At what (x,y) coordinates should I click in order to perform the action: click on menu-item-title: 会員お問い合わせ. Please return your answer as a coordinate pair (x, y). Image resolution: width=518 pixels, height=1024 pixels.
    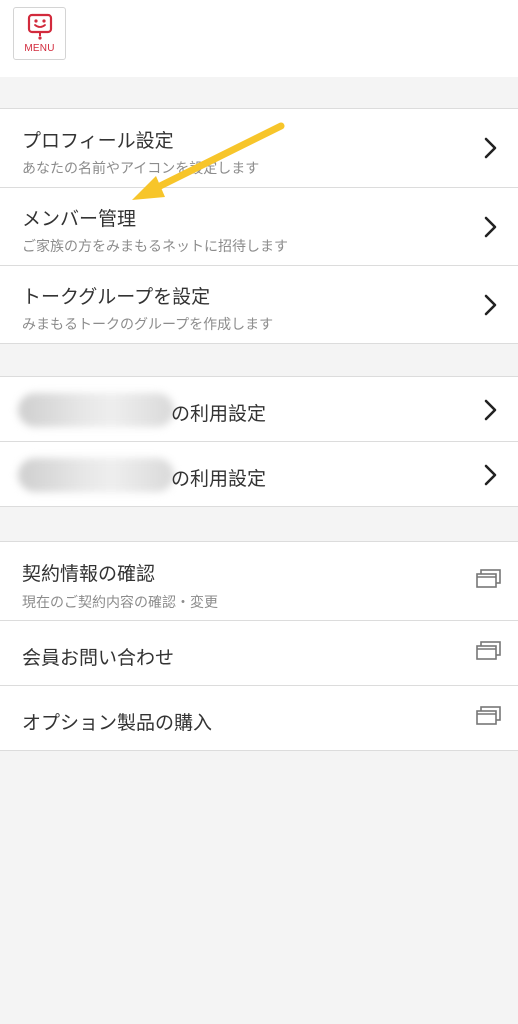
    Looking at the image, I should click on (98, 658).